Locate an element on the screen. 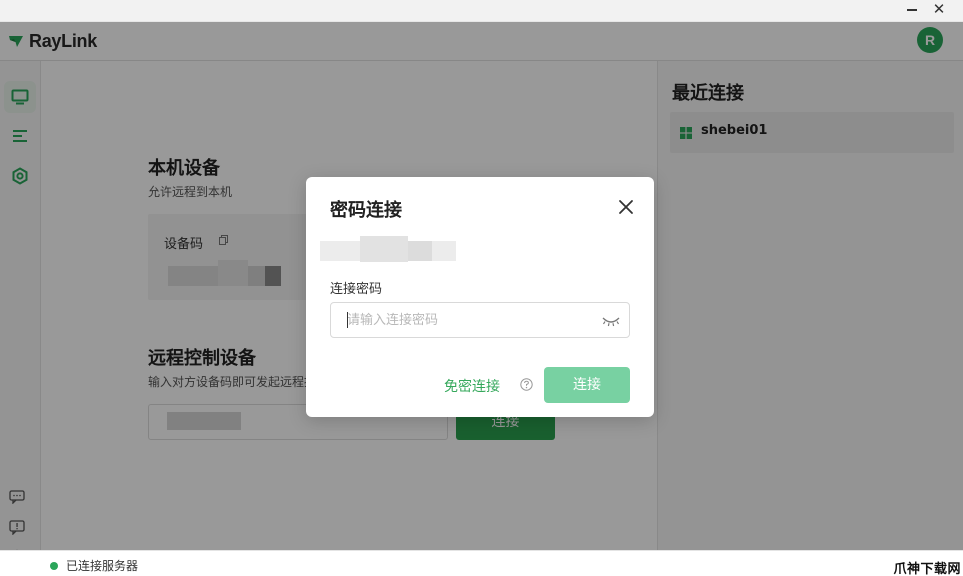 The height and width of the screenshot is (576, 963). connection-status-dot is located at coordinates (54, 566).